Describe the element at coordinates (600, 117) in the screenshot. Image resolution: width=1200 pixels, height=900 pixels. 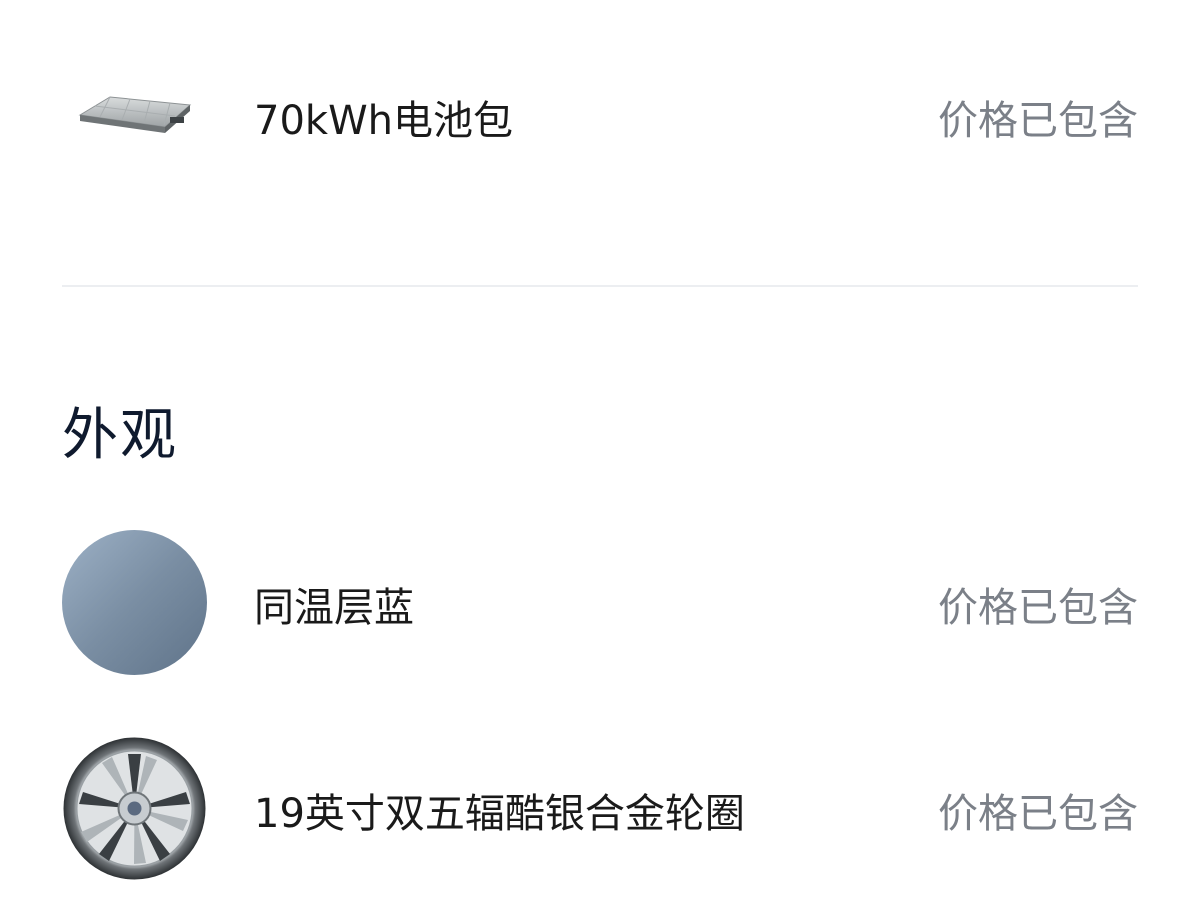
I see `option-row-battery: 70kWh电池包 价格已包含` at that location.